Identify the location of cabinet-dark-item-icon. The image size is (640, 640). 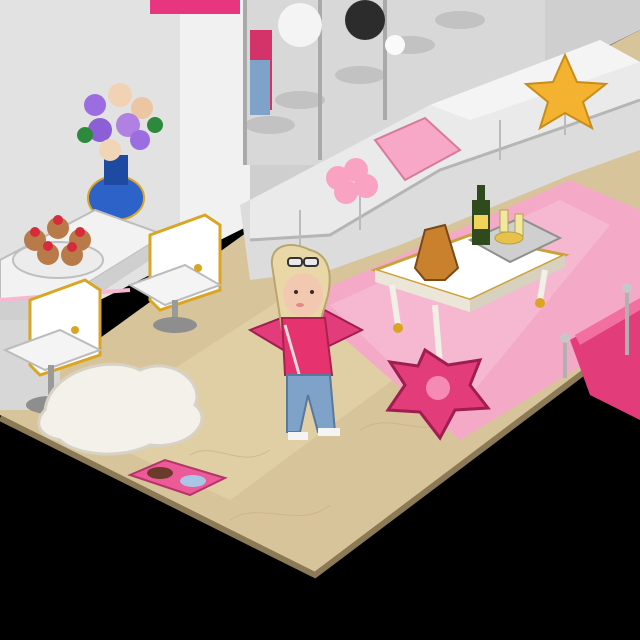
(365, 20).